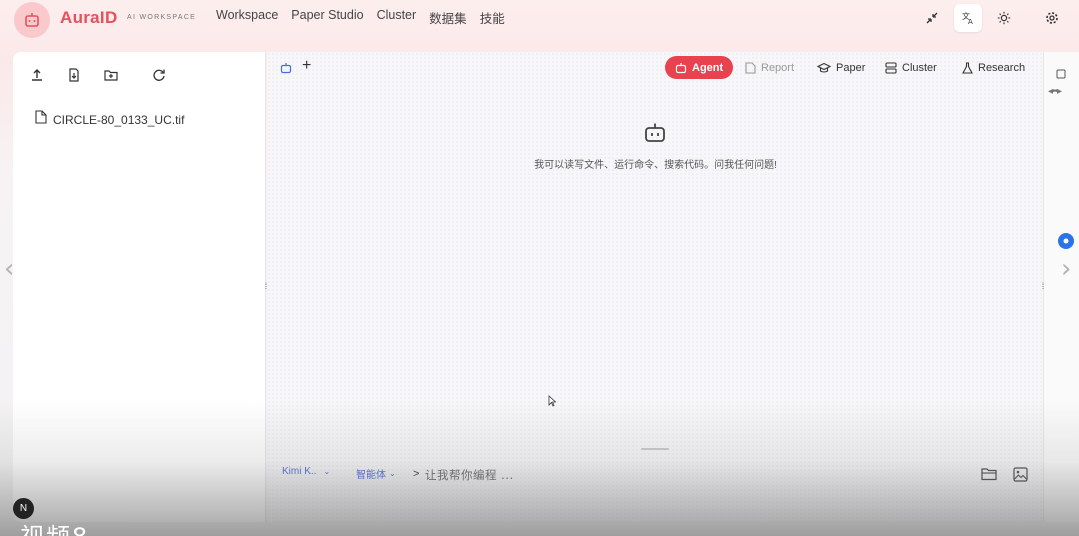  I want to click on file-item: CIRCLE-80_0133_UC.tif, so click(109, 119).